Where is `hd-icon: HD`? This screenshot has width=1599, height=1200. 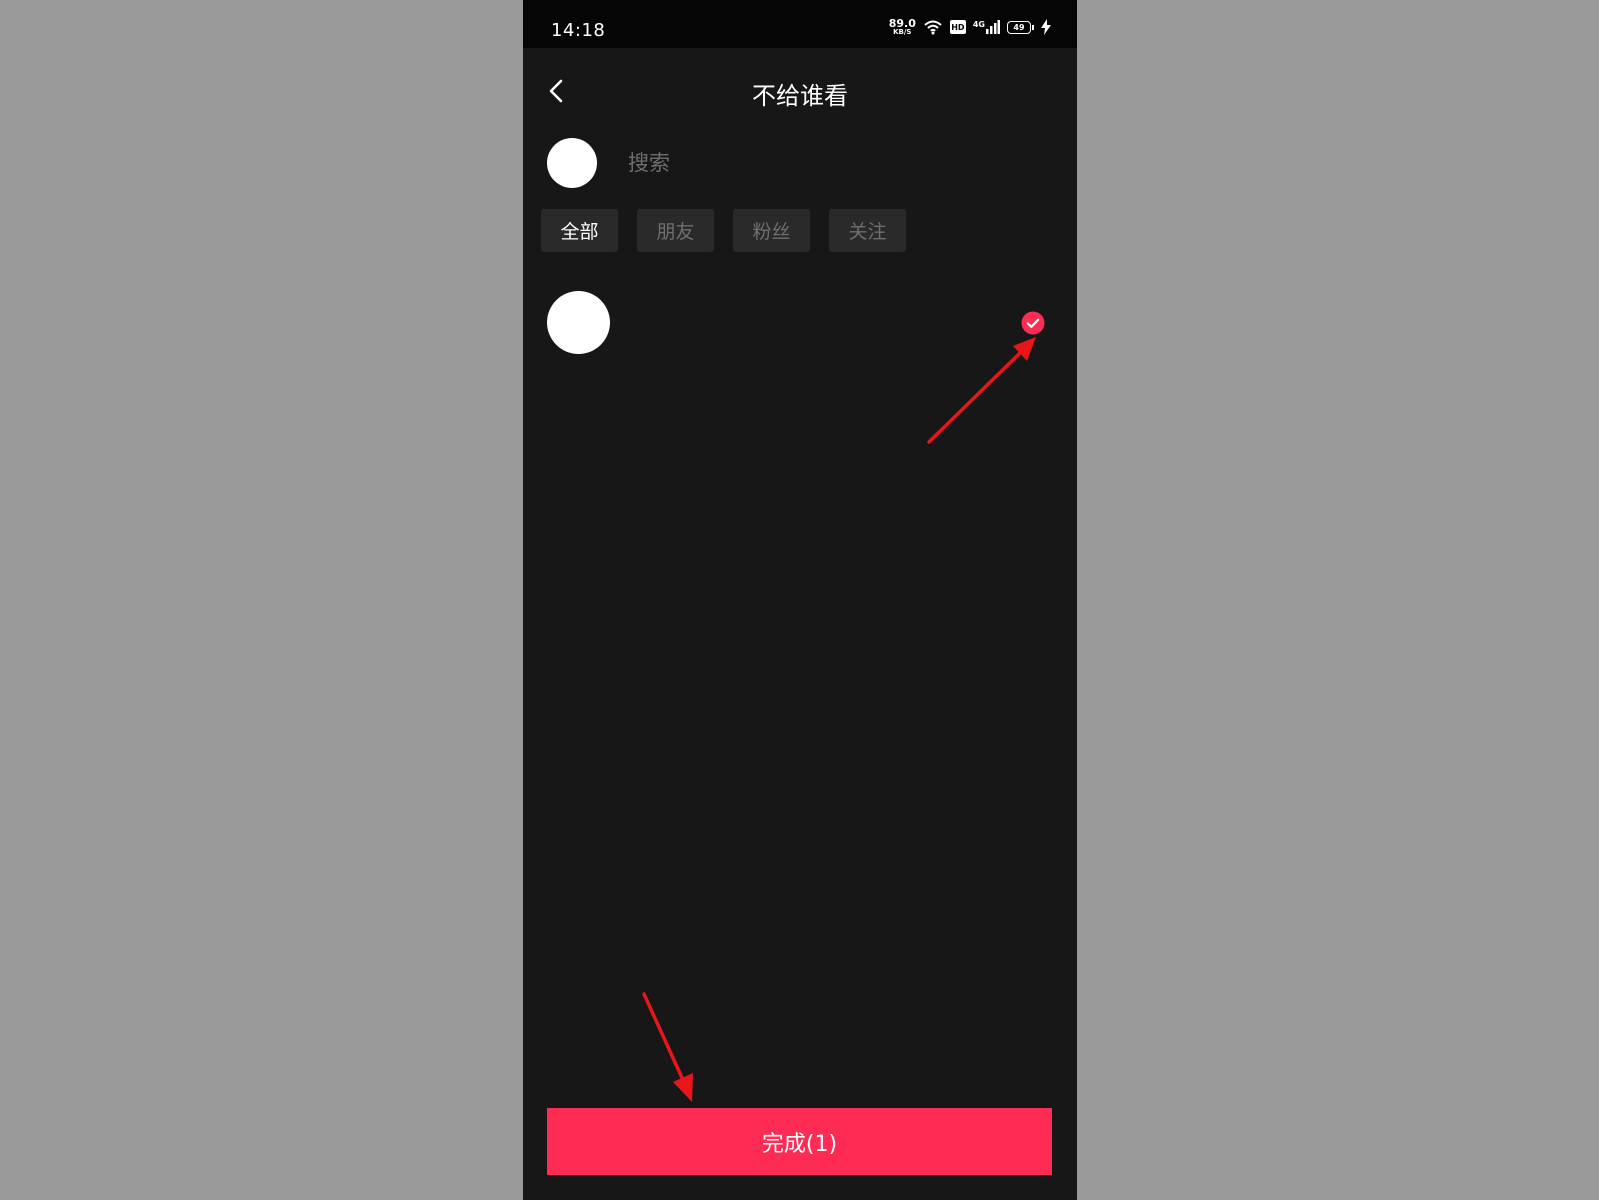
hd-icon: HD is located at coordinates (957, 27).